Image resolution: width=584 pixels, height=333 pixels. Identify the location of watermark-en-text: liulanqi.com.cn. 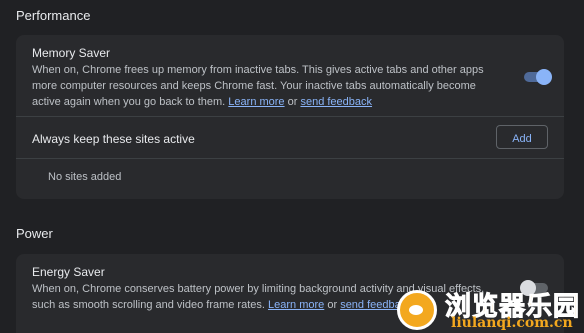
(512, 323).